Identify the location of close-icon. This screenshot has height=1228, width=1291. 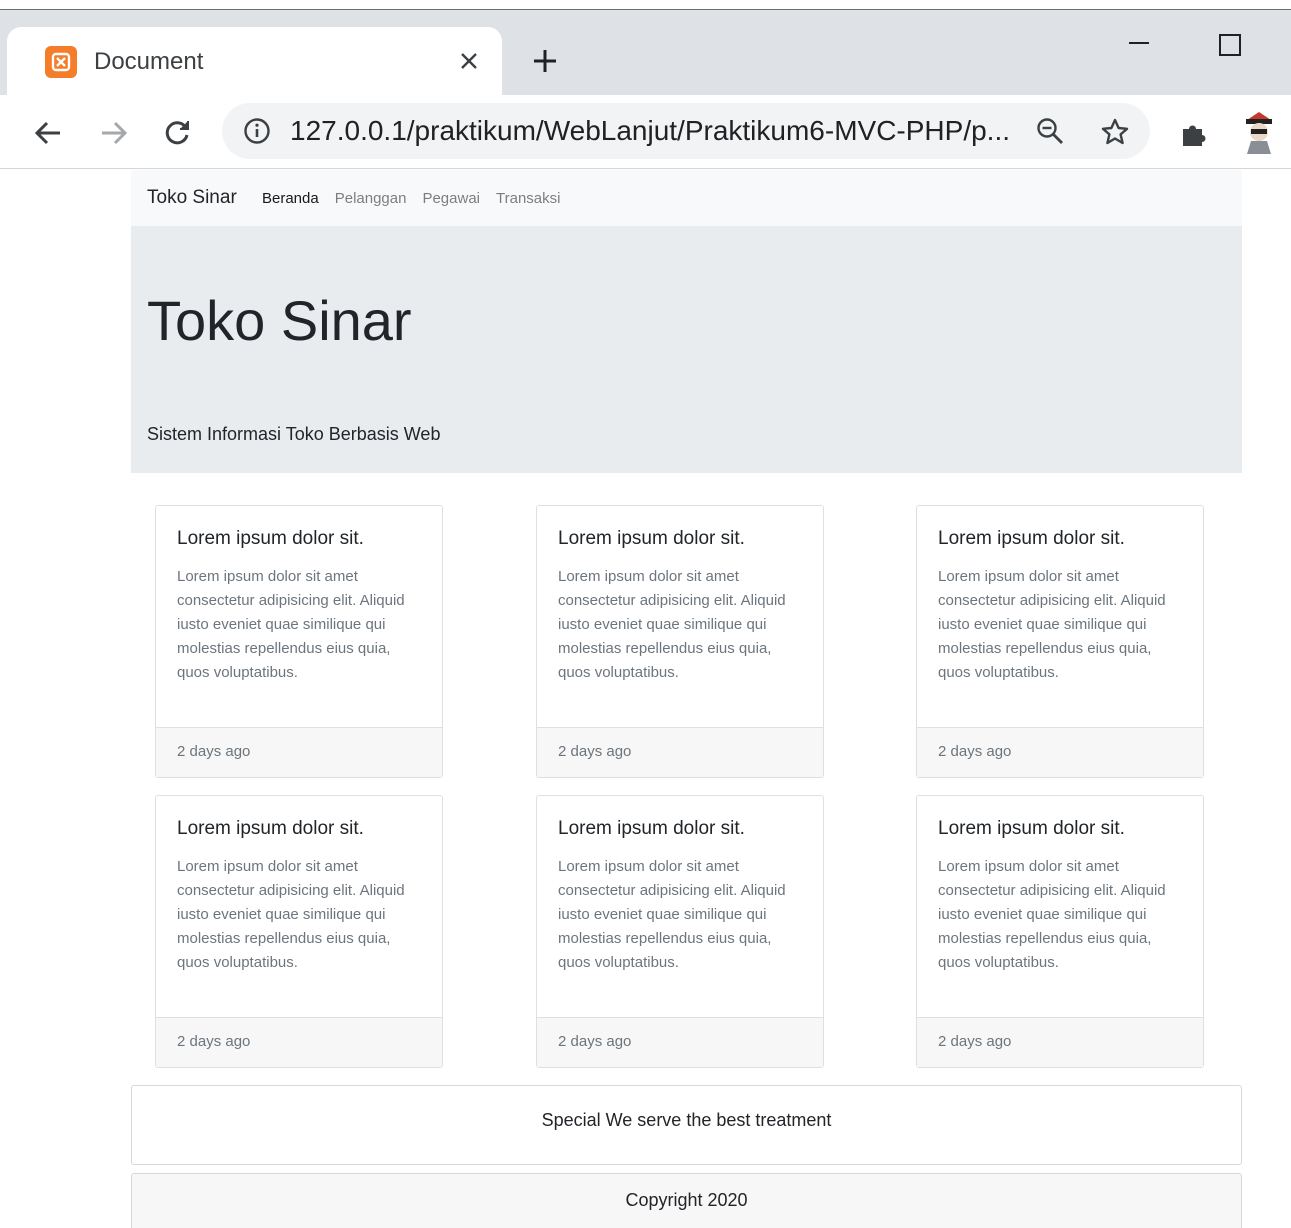
(469, 61).